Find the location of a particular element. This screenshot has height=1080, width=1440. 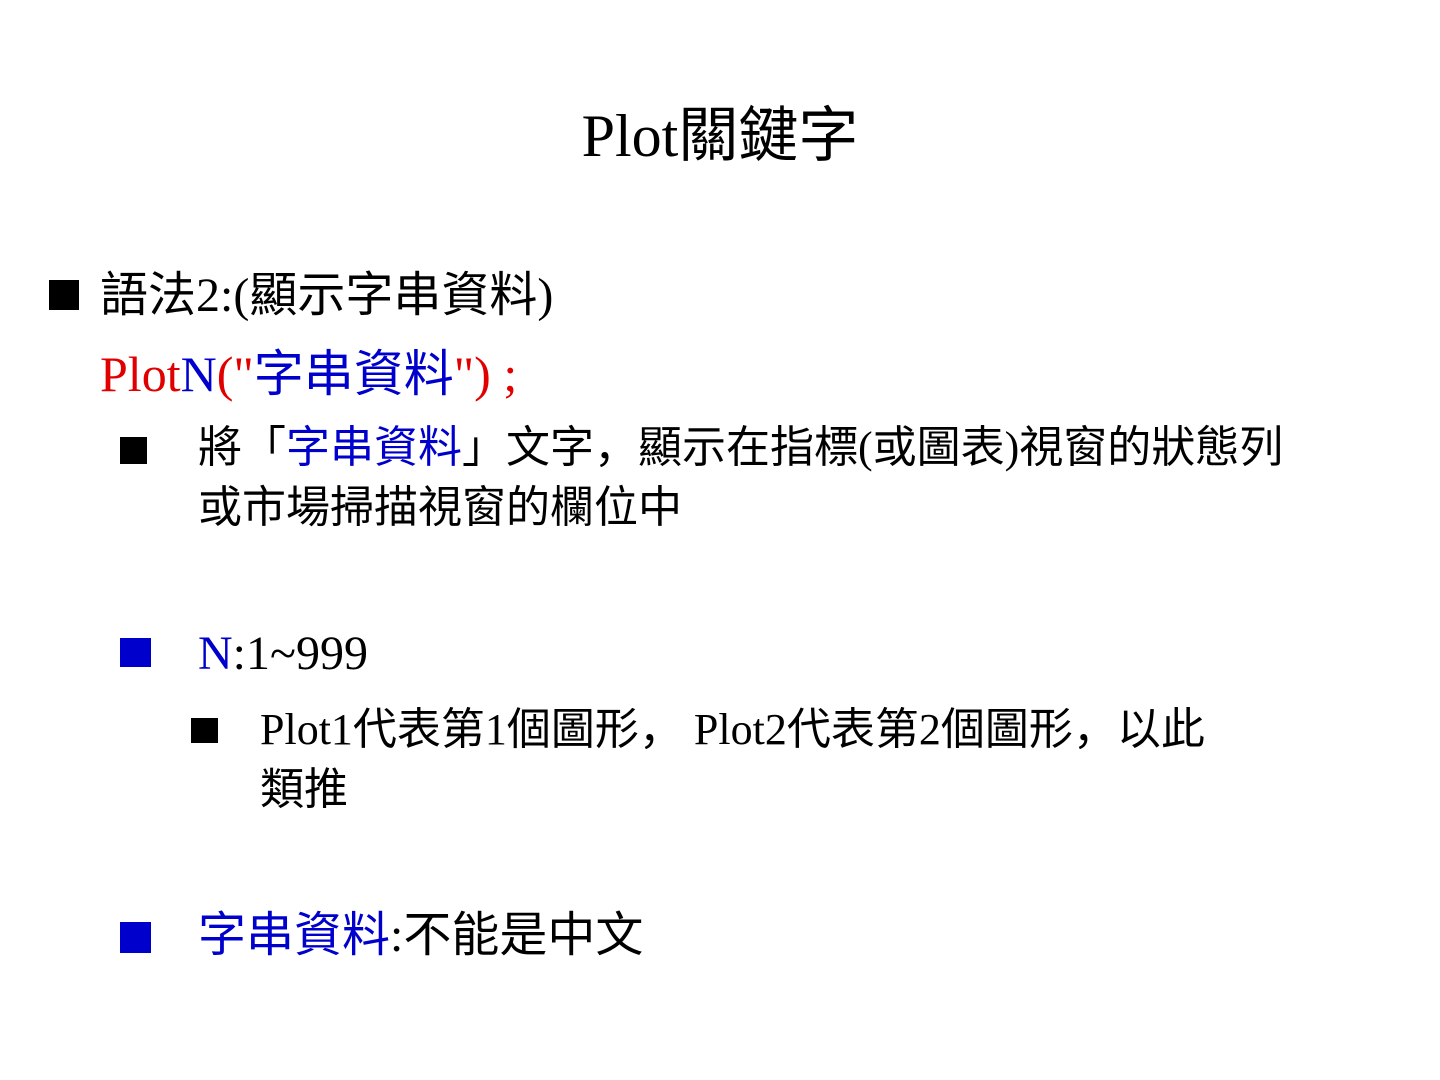

string-rest: :不能是中文 is located at coordinates (517, 935).